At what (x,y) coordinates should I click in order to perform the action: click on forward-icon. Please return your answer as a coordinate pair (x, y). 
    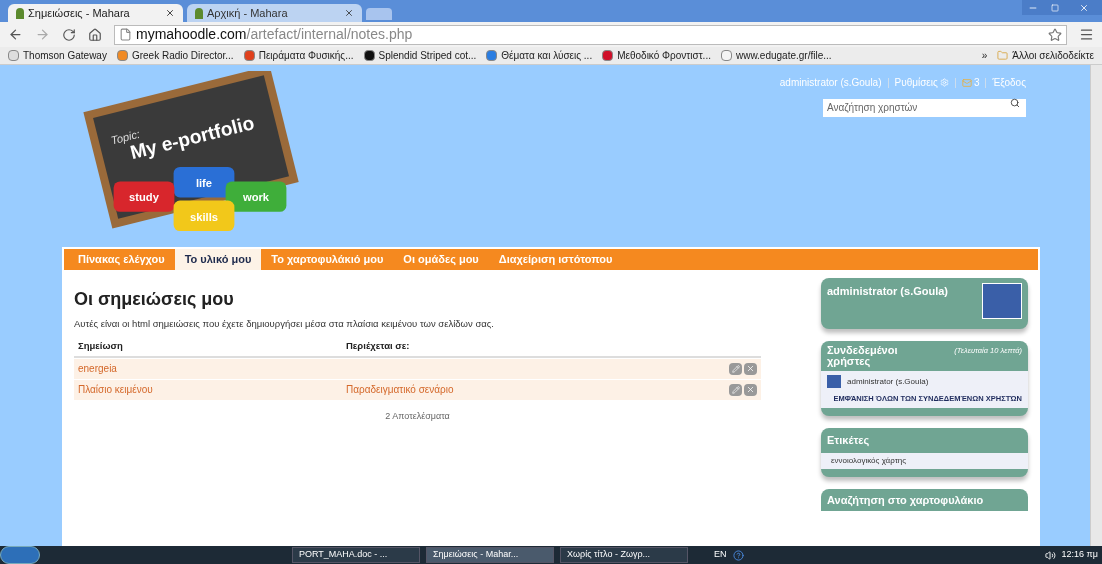
    Looking at the image, I should click on (42, 34).